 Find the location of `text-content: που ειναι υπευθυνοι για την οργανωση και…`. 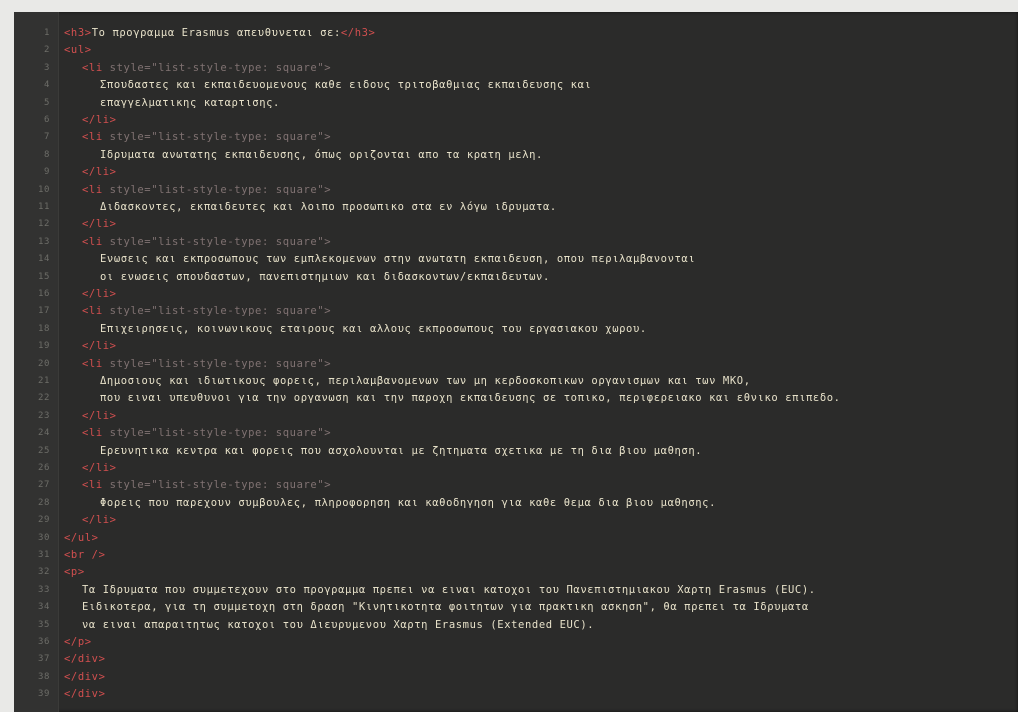

text-content: που ειναι υπευθυνοι για την οργανωση και… is located at coordinates (470, 398).